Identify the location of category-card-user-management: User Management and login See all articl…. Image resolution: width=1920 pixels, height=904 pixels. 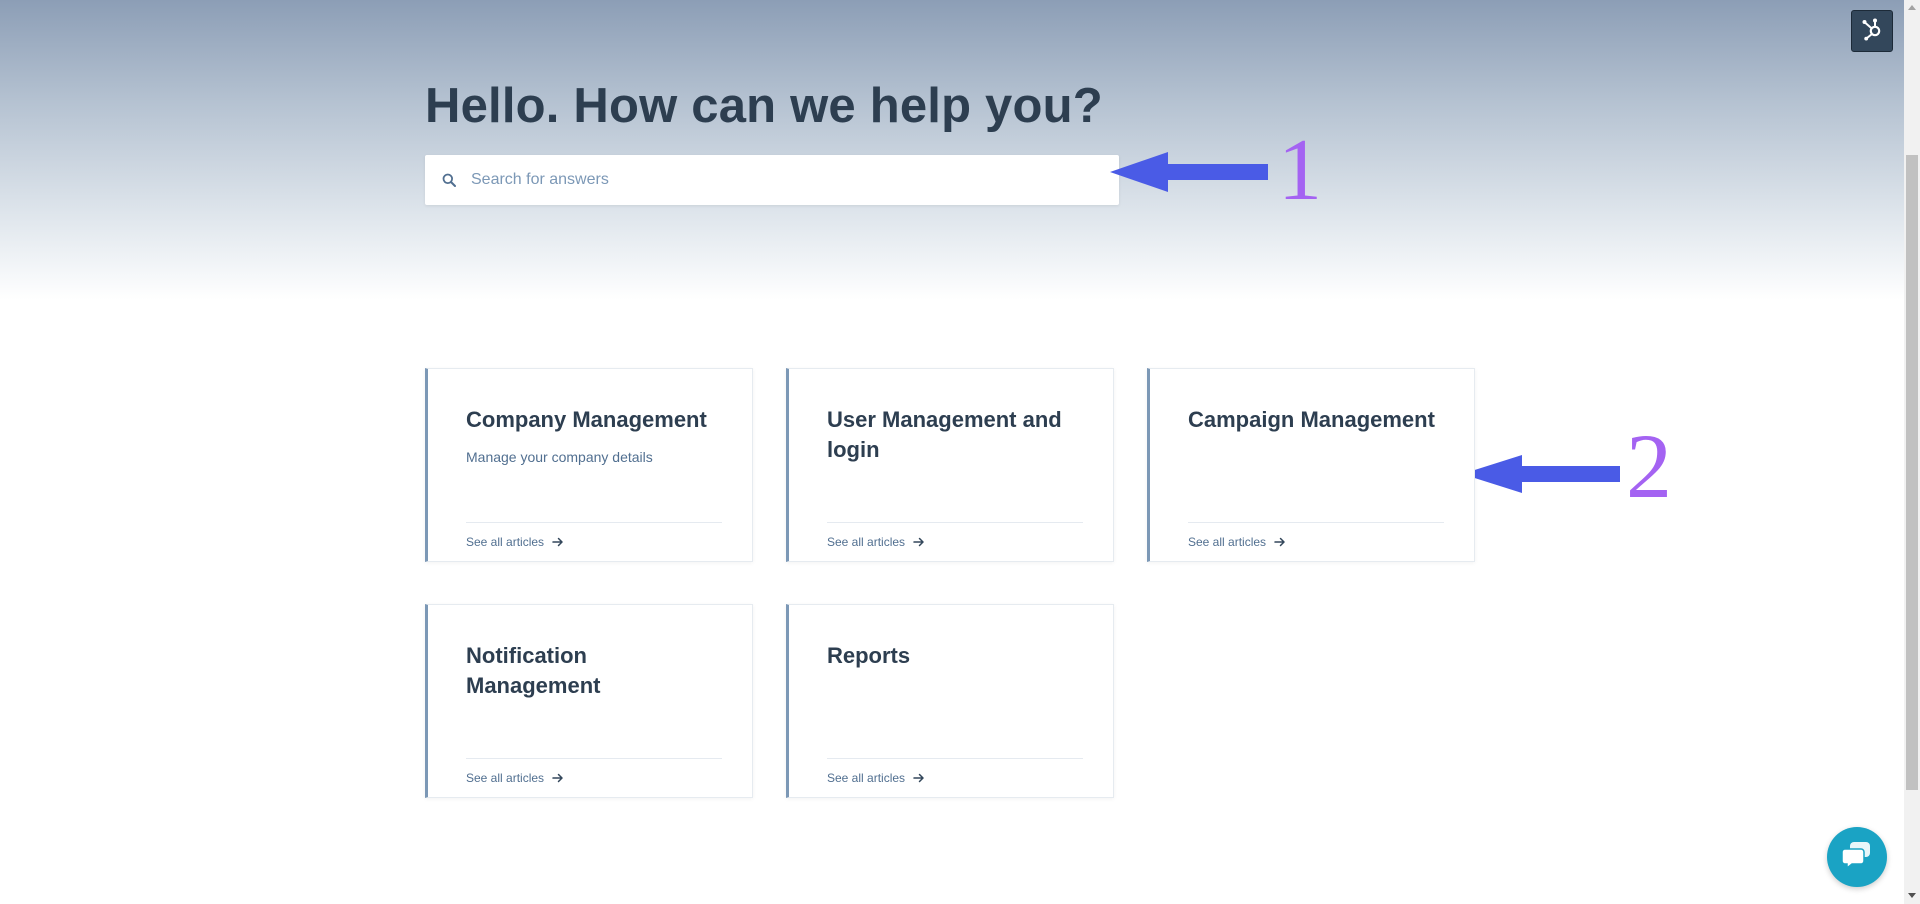
(950, 465).